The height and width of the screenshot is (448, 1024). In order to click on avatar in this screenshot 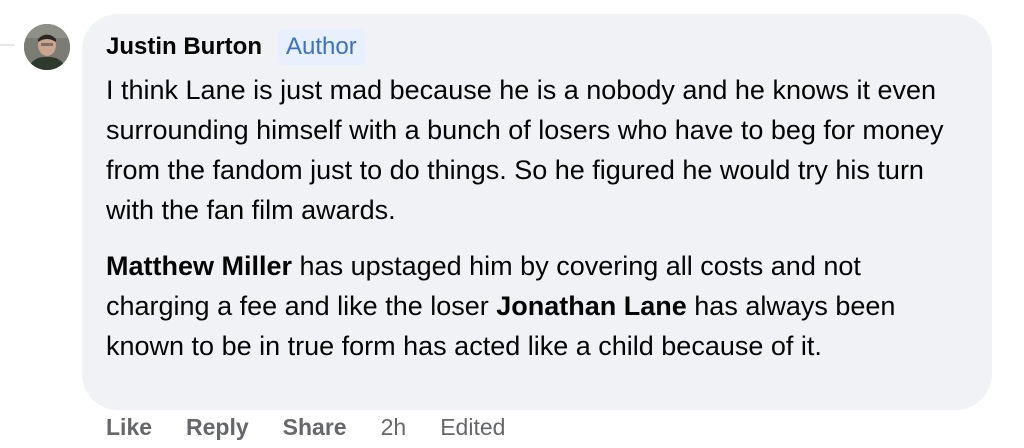, I will do `click(47, 47)`.